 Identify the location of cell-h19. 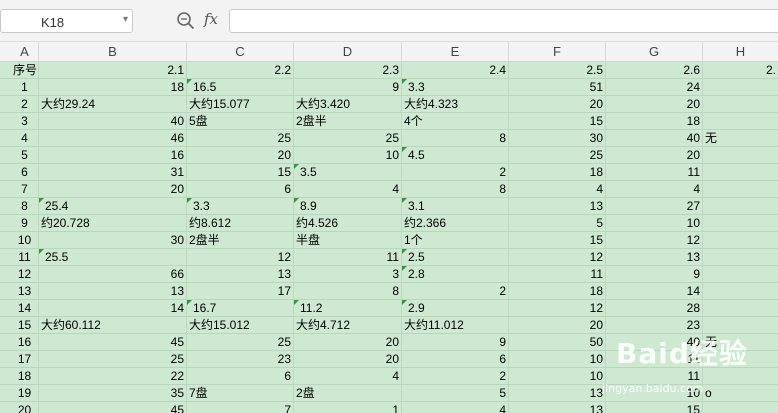
(740, 376).